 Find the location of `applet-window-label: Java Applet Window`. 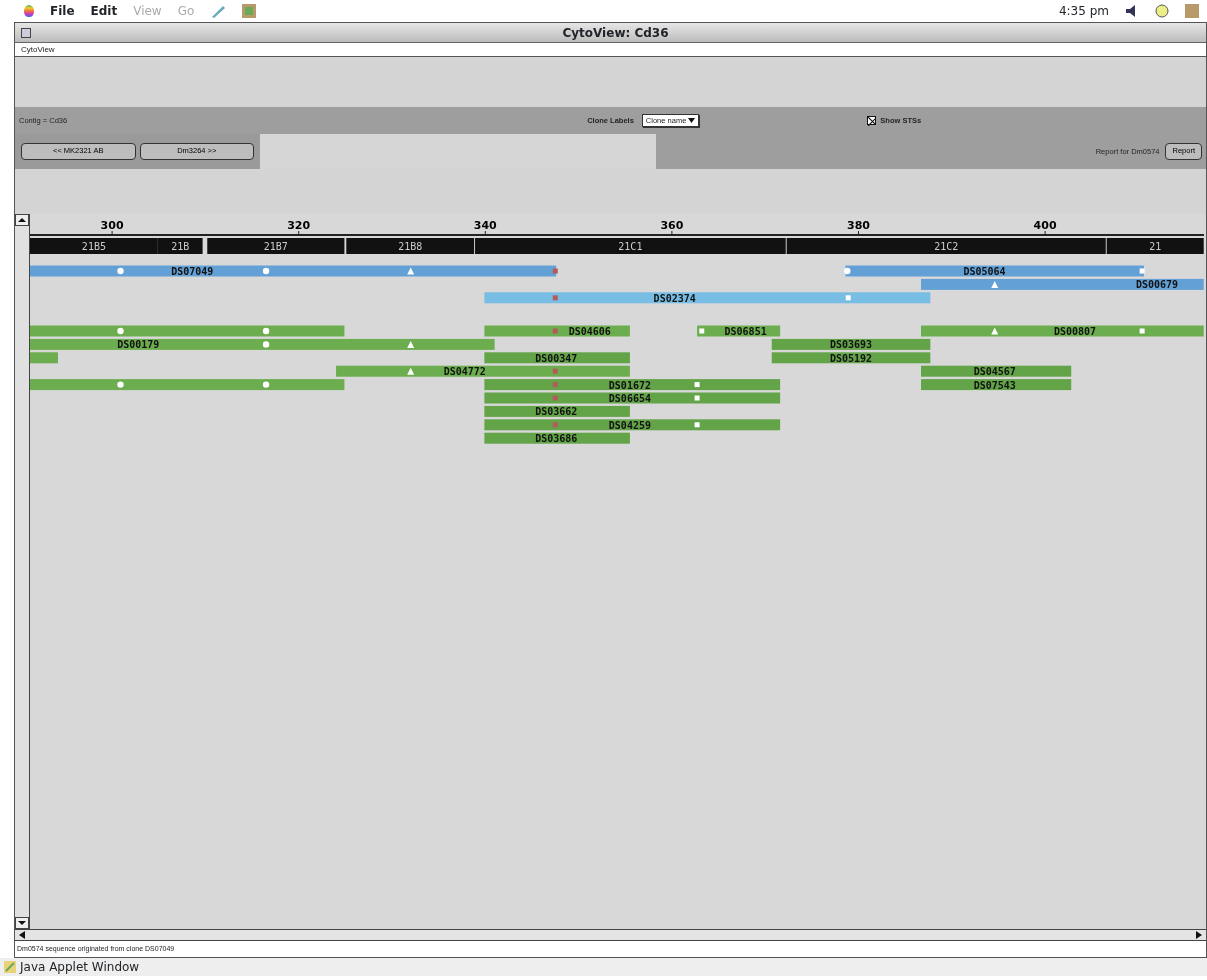

applet-window-label: Java Applet Window is located at coordinates (80, 967).